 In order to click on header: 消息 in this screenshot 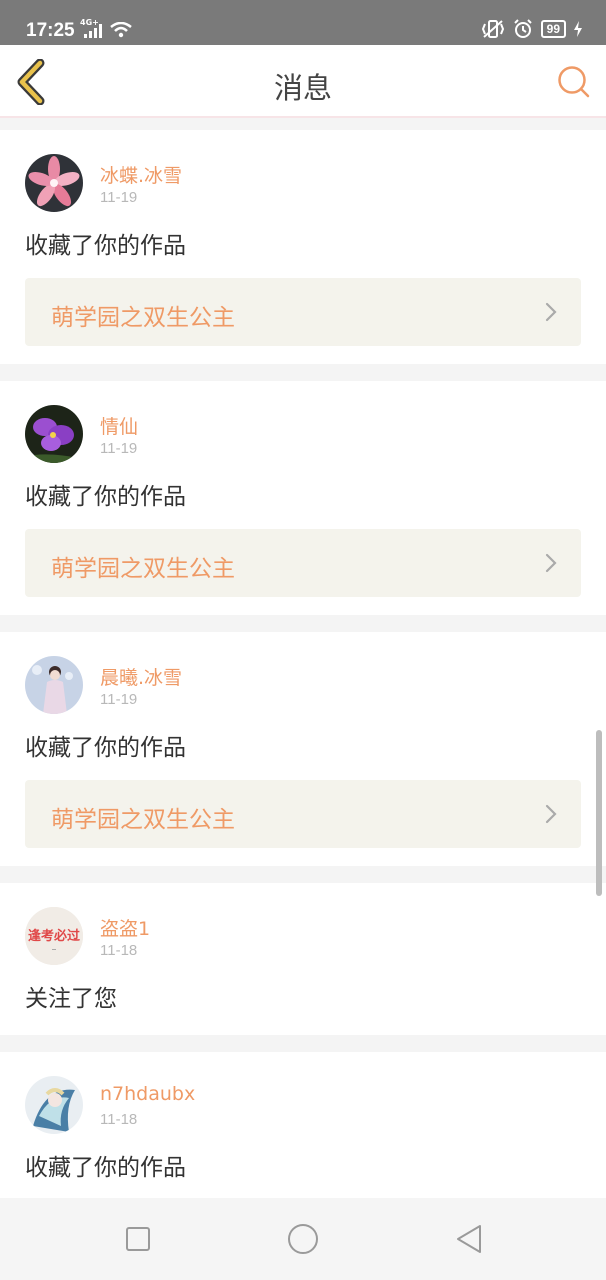, I will do `click(303, 81)`.